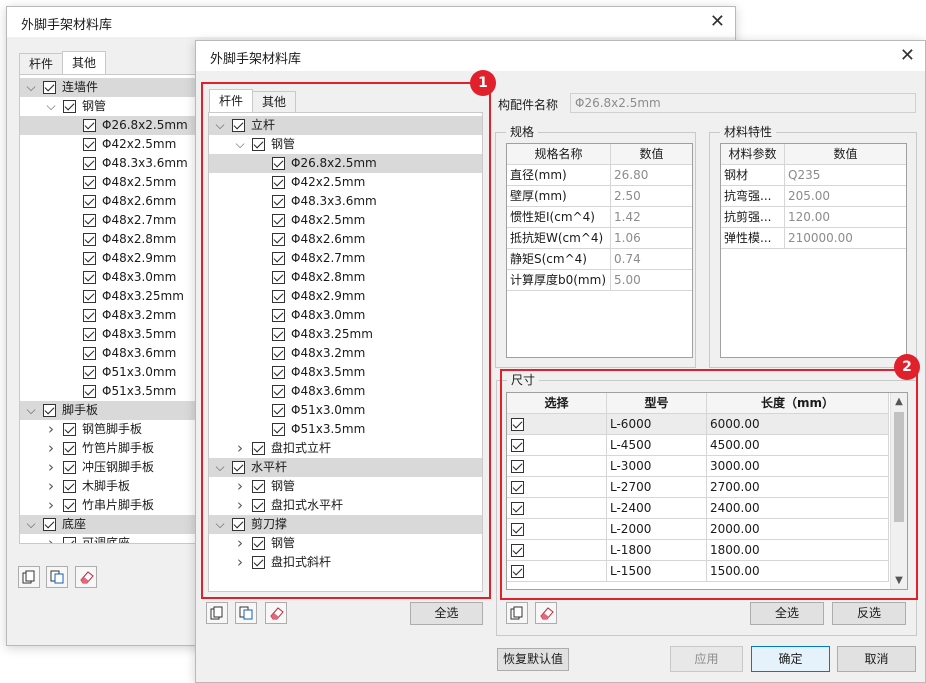  Describe the element at coordinates (139, 220) in the screenshot. I see `tree-node-label: Φ48x2.7mm` at that location.